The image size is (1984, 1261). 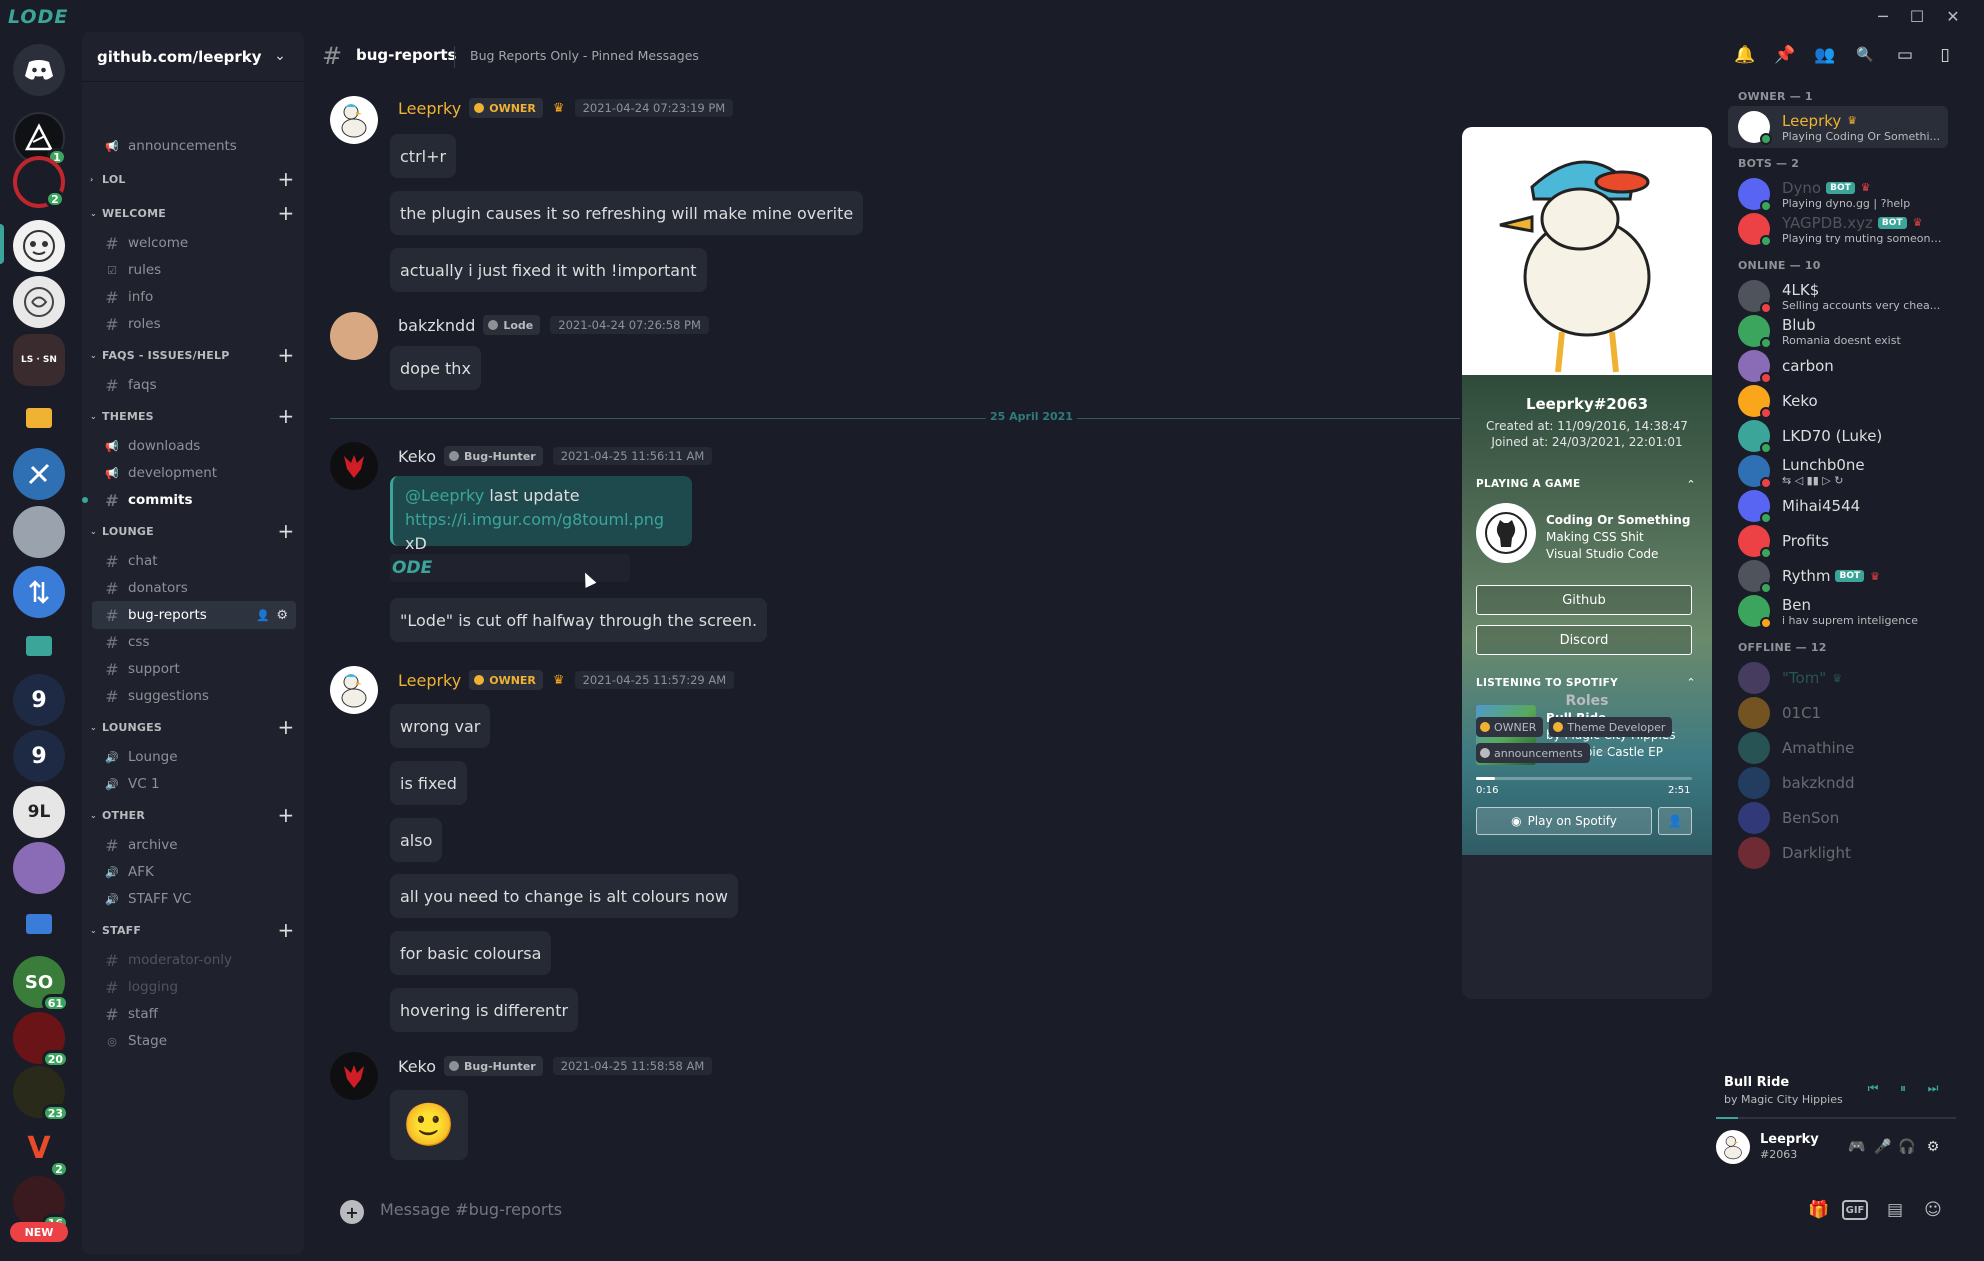 I want to click on server-folder-icon: LS · SN, so click(x=39, y=360).